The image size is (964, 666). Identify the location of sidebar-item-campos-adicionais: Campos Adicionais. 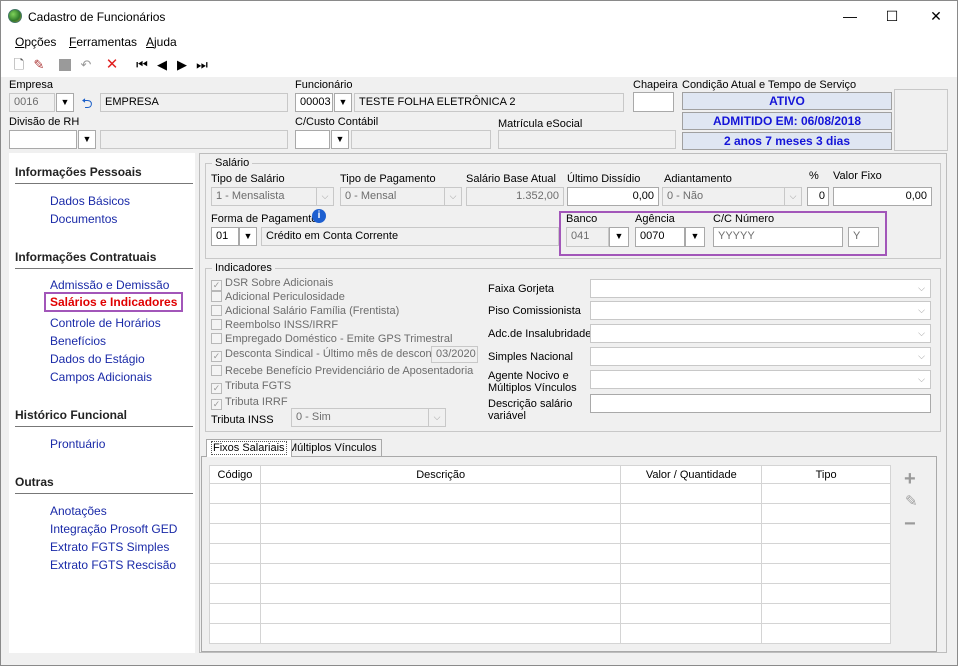
(101, 377).